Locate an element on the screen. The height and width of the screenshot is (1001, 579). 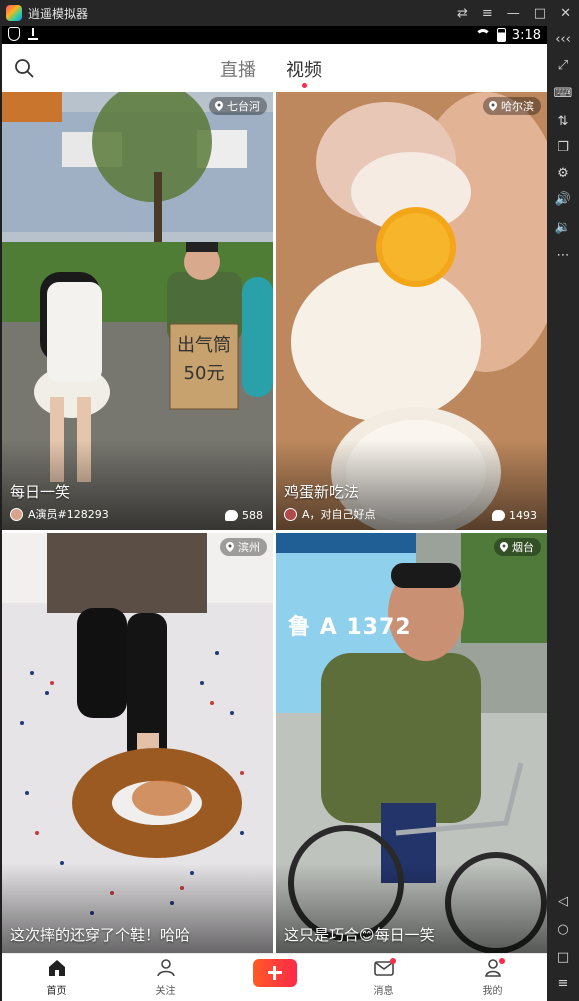
emulator-logo-icon is located at coordinates (14, 13).